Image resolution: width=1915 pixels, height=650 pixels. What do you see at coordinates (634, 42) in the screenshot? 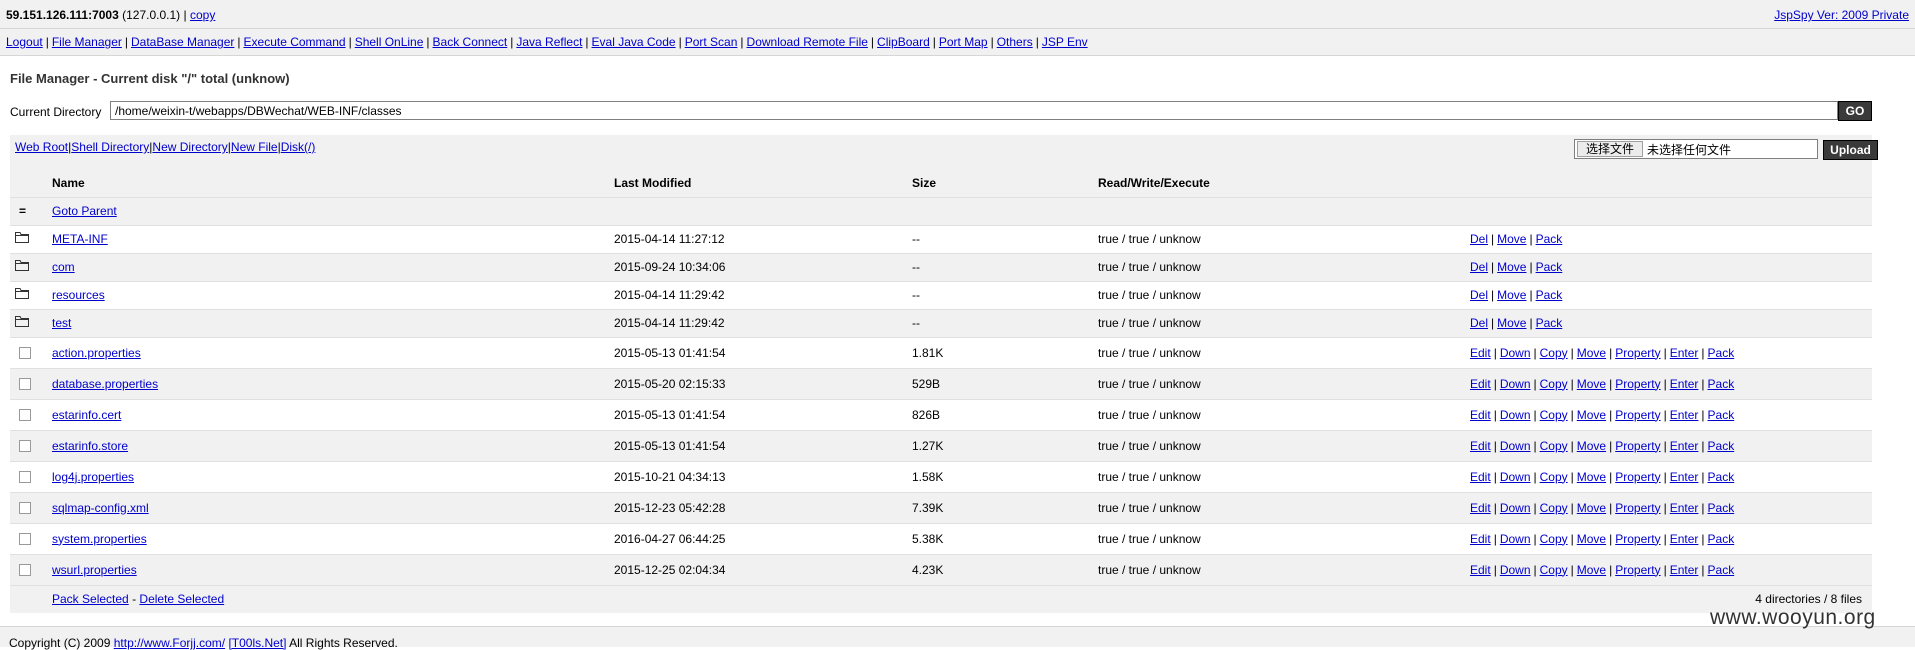
I see `nav-eval-java-code: Eval Java Code` at bounding box center [634, 42].